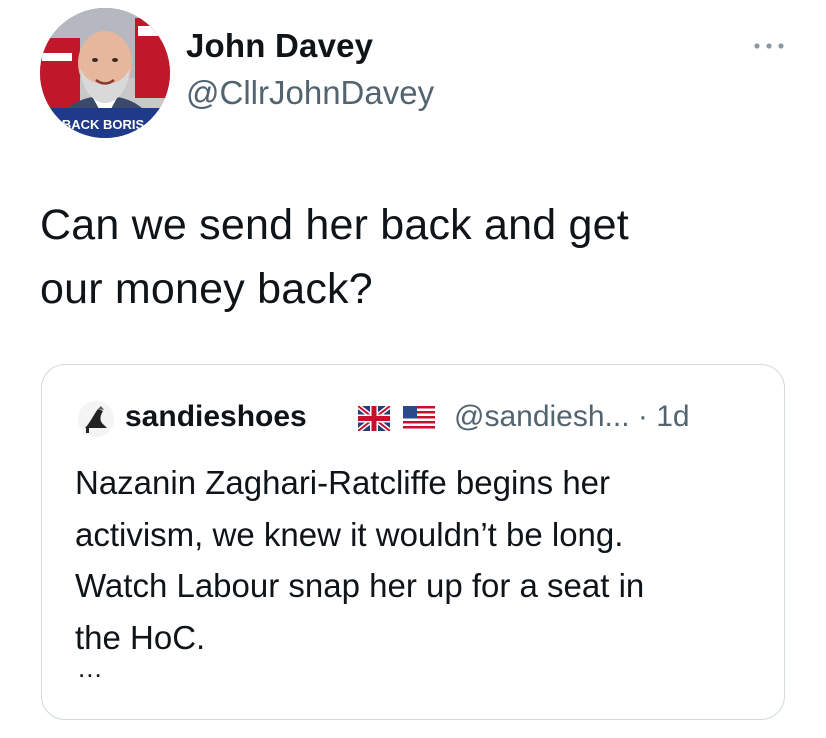 The image size is (826, 738). What do you see at coordinates (206, 289) in the screenshot?
I see `tweet-text-line-2: our money back?` at bounding box center [206, 289].